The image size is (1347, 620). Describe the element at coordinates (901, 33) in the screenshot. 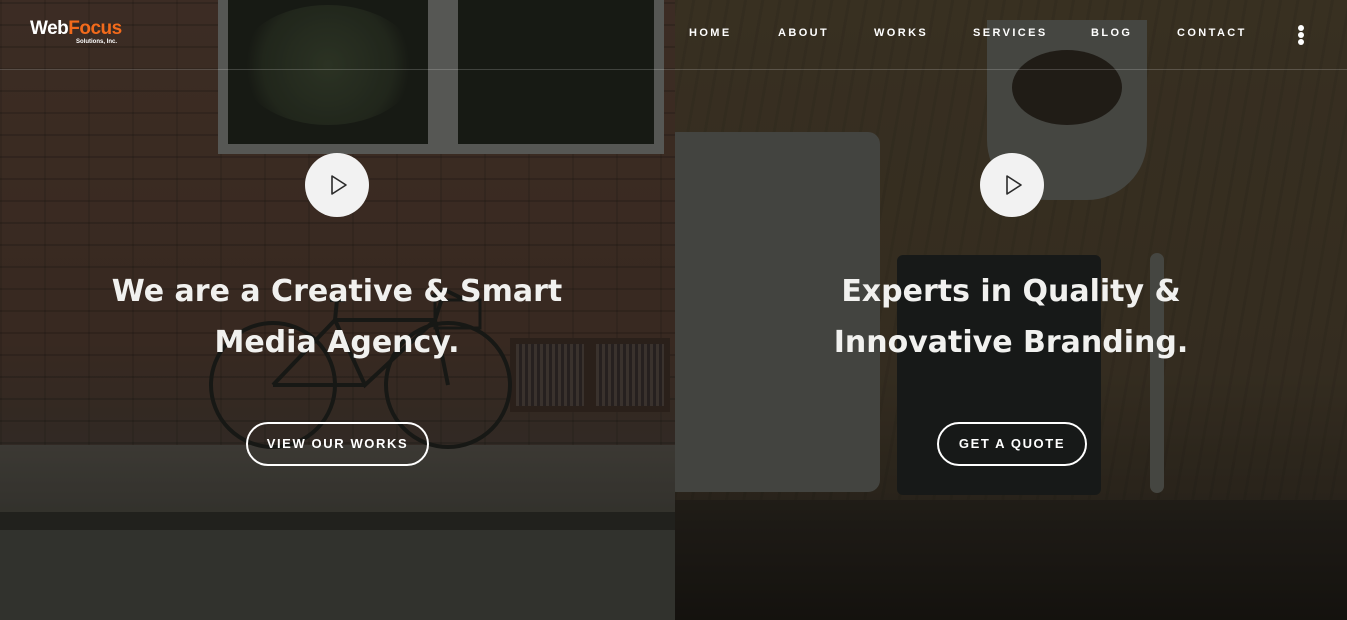

I see `nav-item-works: WORKS` at that location.